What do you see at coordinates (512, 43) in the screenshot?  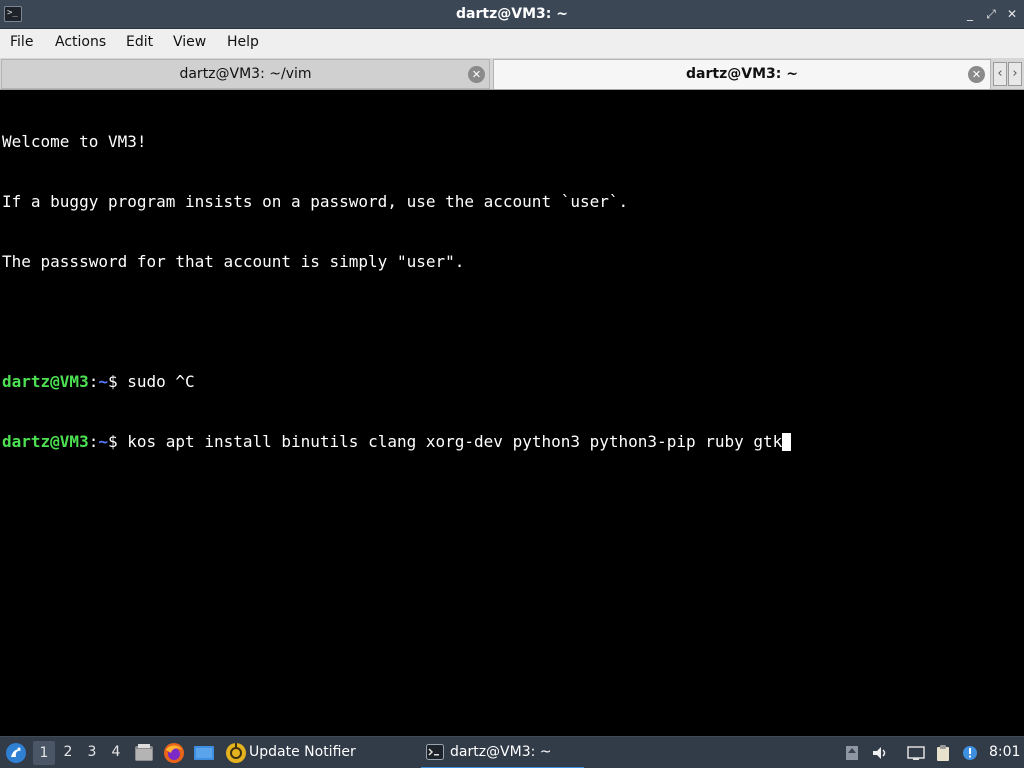 I see `menu-bar: File Actions Edit View Help` at bounding box center [512, 43].